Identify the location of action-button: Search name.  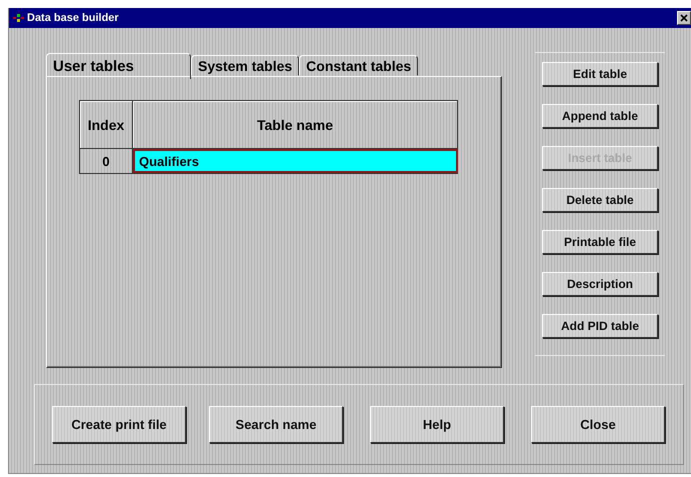
(276, 424).